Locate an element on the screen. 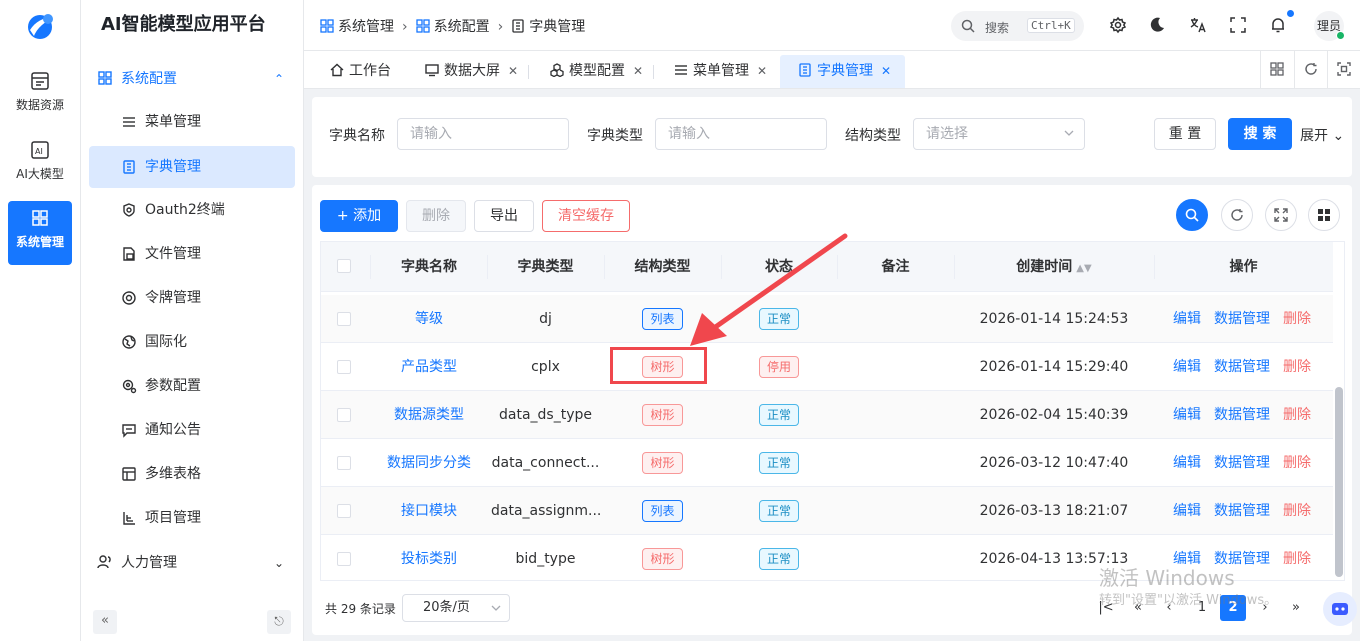 The width and height of the screenshot is (1360, 641). cell-dict-name: 投标类别 is located at coordinates (429, 557).